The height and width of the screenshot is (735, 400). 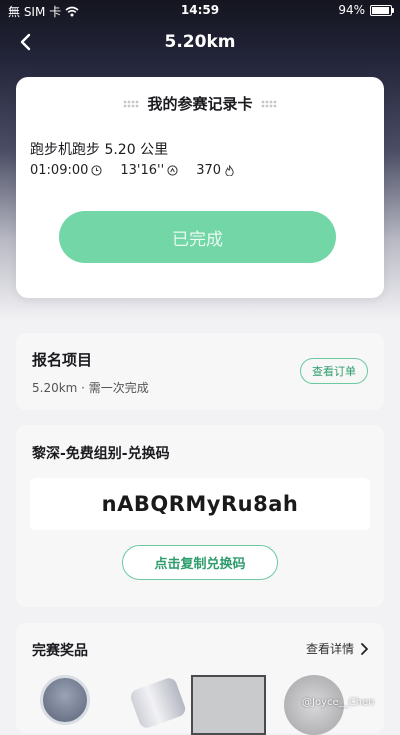 I want to click on watermark: @Joyce__Chen, so click(x=338, y=702).